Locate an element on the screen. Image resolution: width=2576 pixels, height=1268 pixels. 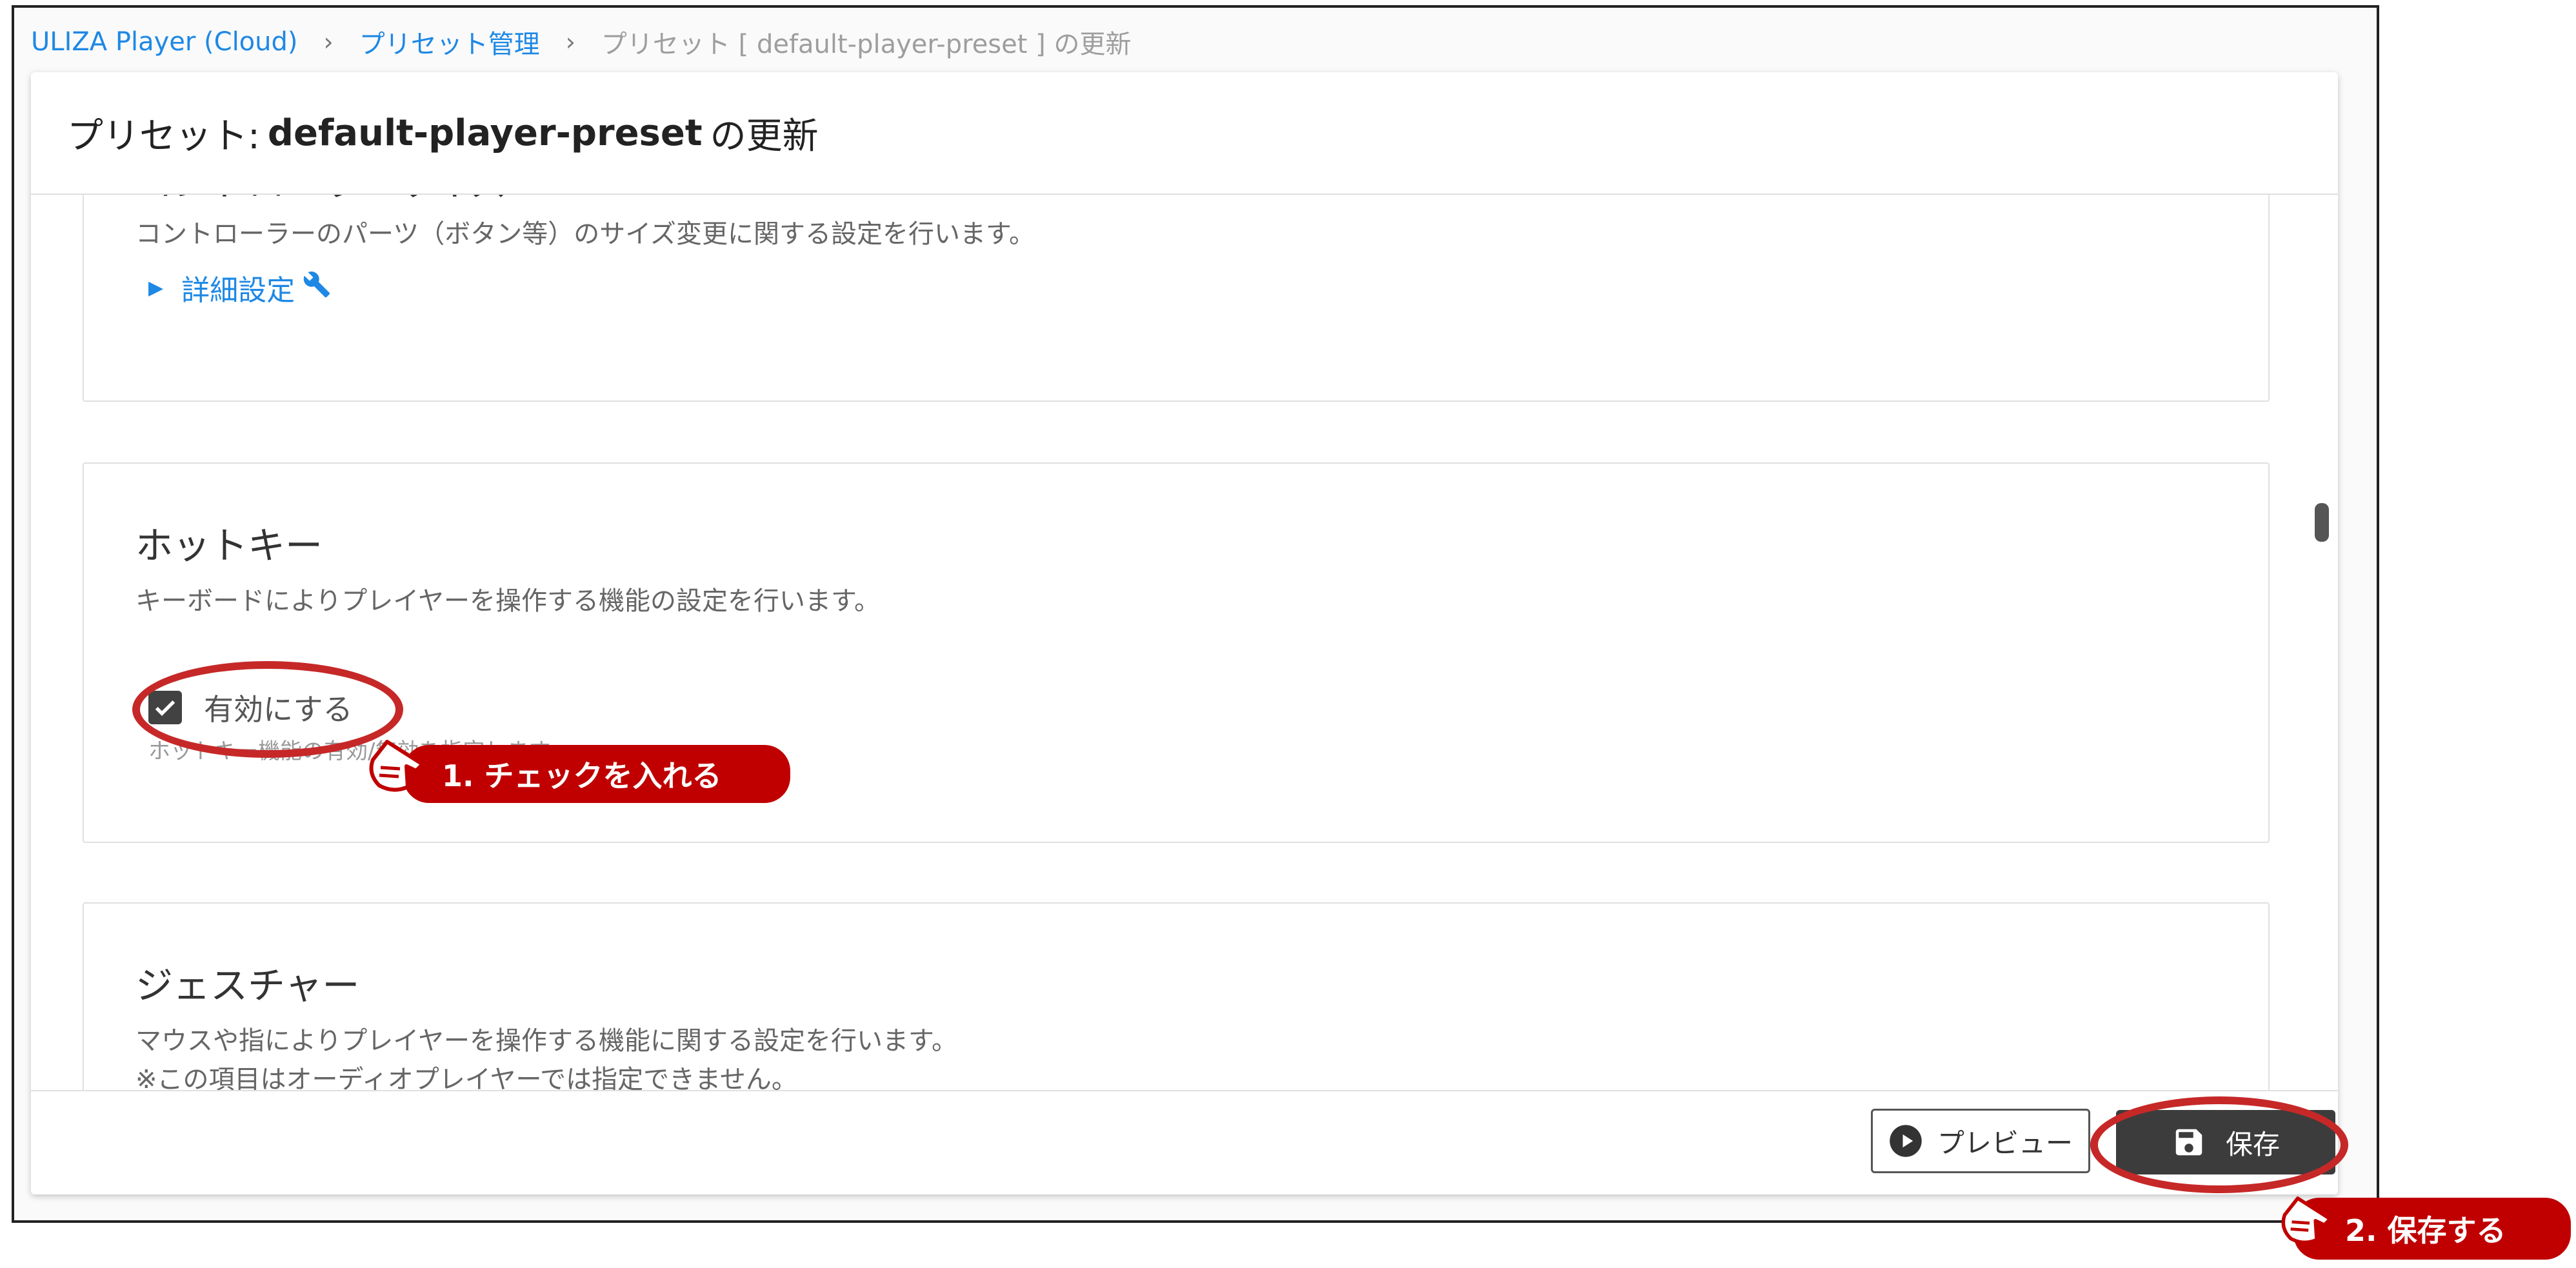
section-note: ※この項目はオーディオプレイヤーでは指定できません。 is located at coordinates (466, 1078).